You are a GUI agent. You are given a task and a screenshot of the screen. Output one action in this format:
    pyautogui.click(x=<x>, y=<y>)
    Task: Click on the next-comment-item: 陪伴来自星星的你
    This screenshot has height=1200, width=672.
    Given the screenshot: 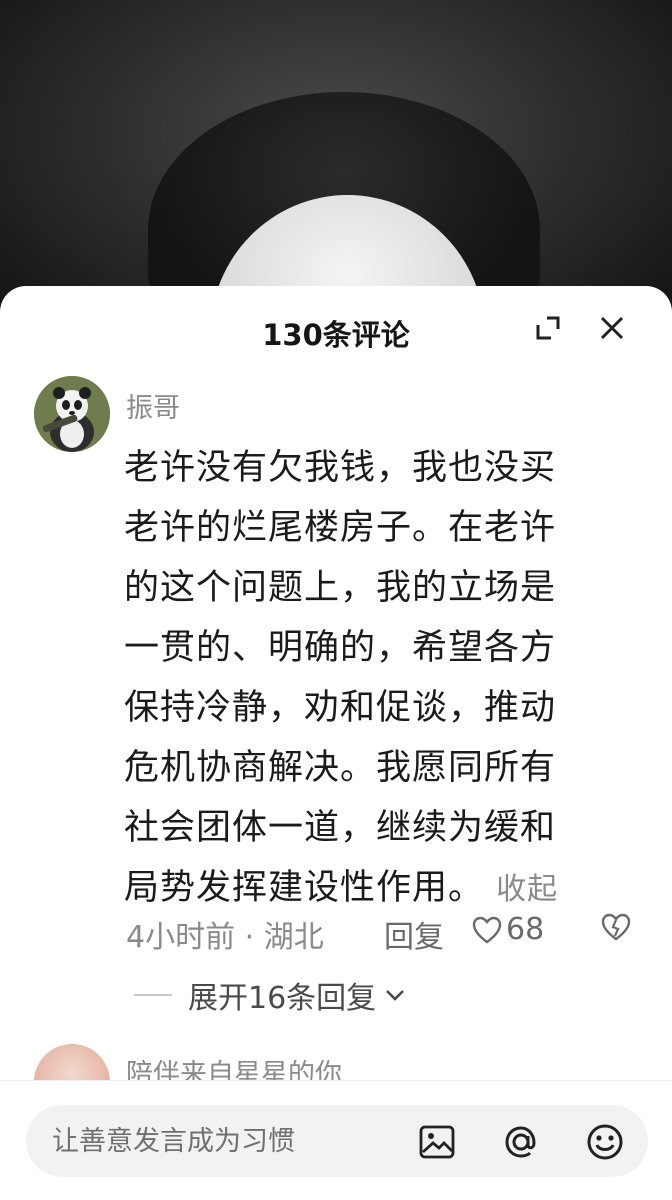 What is the action you would take?
    pyautogui.click(x=336, y=1056)
    